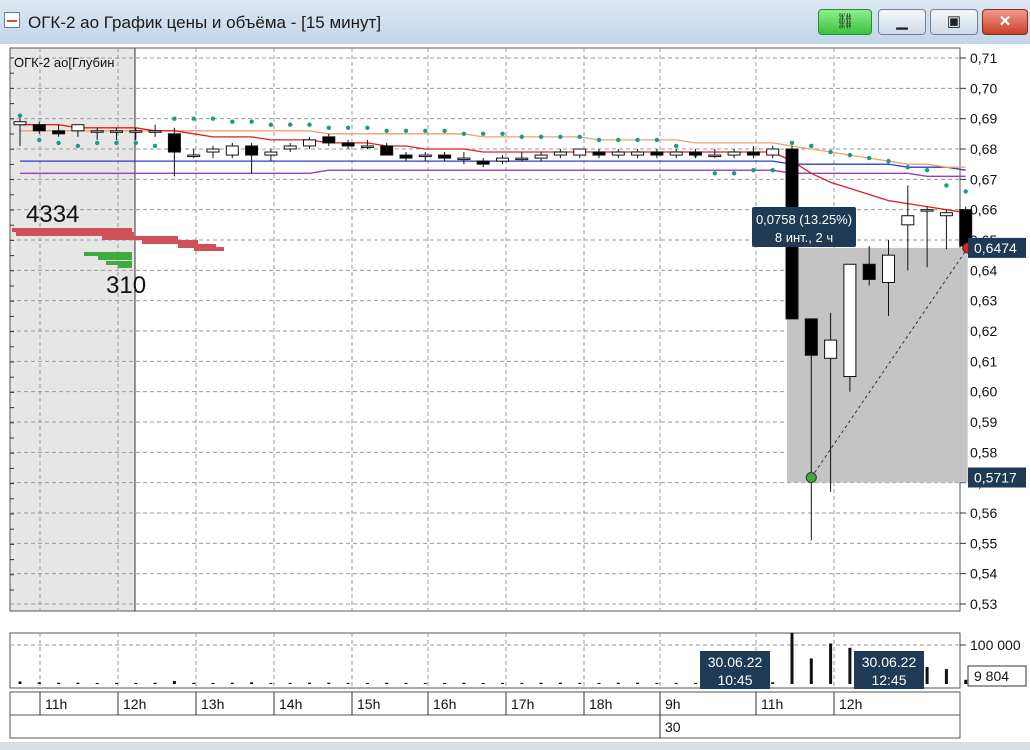 This screenshot has height=750, width=1030. I want to click on measurement-change-label: 0,0758 (13.25%), so click(804, 219).